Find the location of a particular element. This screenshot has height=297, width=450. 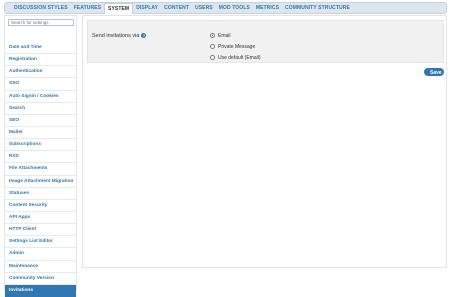

tab-metrics: METRICS is located at coordinates (267, 8).